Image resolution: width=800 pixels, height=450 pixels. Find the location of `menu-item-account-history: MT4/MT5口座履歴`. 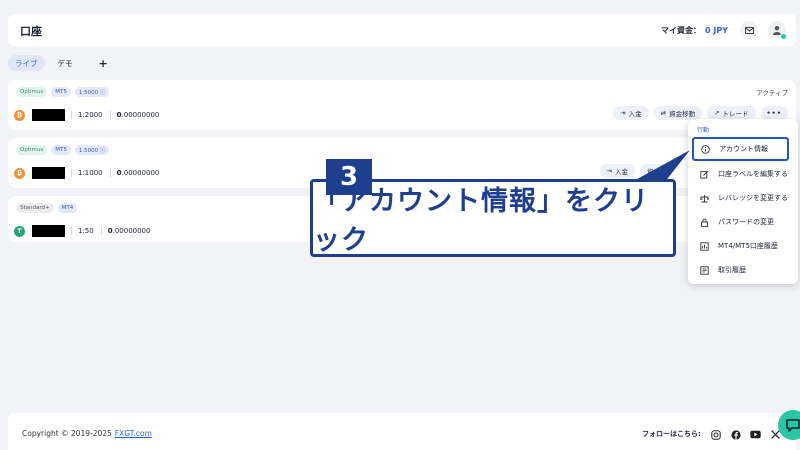

menu-item-account-history: MT4/MT5口座履歴 is located at coordinates (743, 246).